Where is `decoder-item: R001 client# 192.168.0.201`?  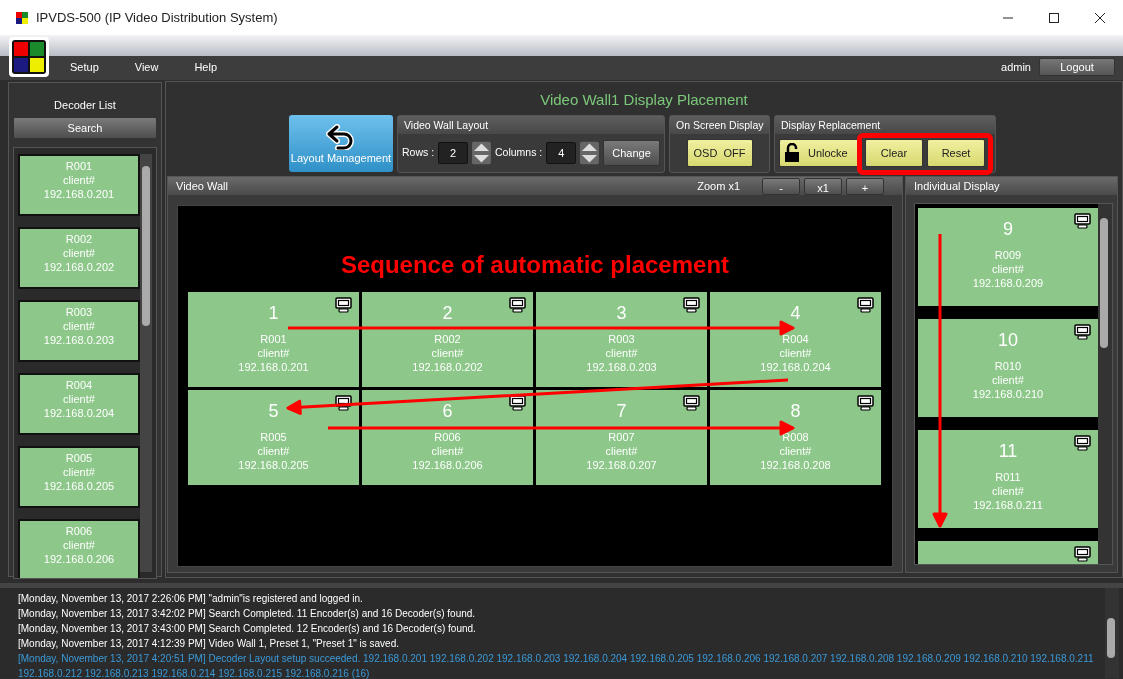 decoder-item: R001 client# 192.168.0.201 is located at coordinates (79, 185).